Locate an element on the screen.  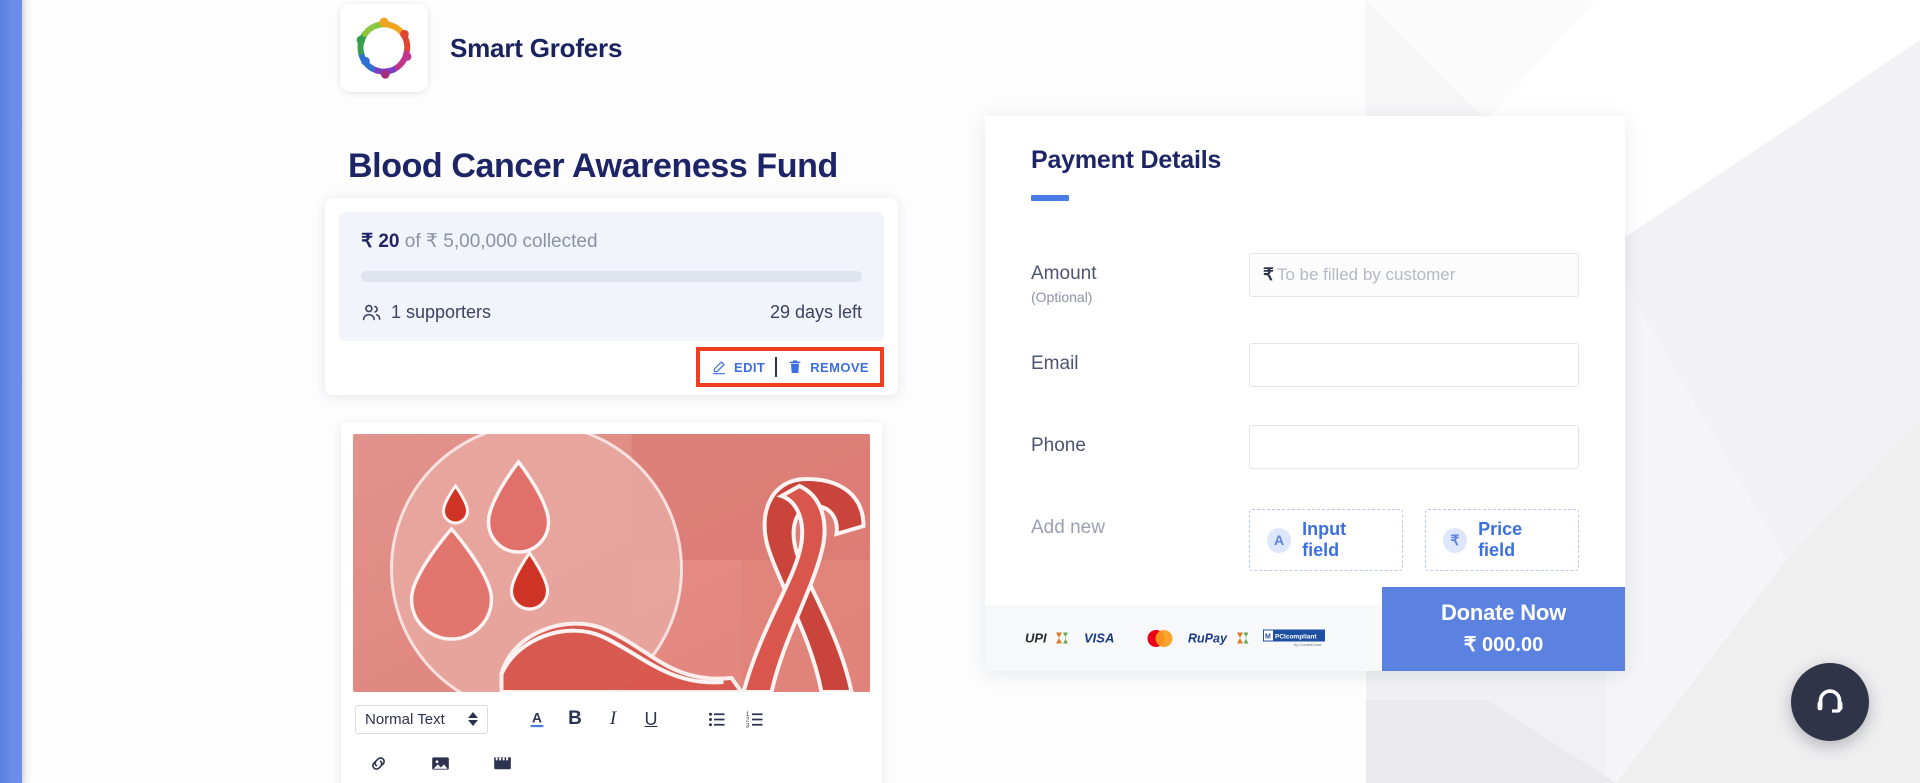
page-title: Blood Cancer Awareness Fund is located at coordinates (593, 166).